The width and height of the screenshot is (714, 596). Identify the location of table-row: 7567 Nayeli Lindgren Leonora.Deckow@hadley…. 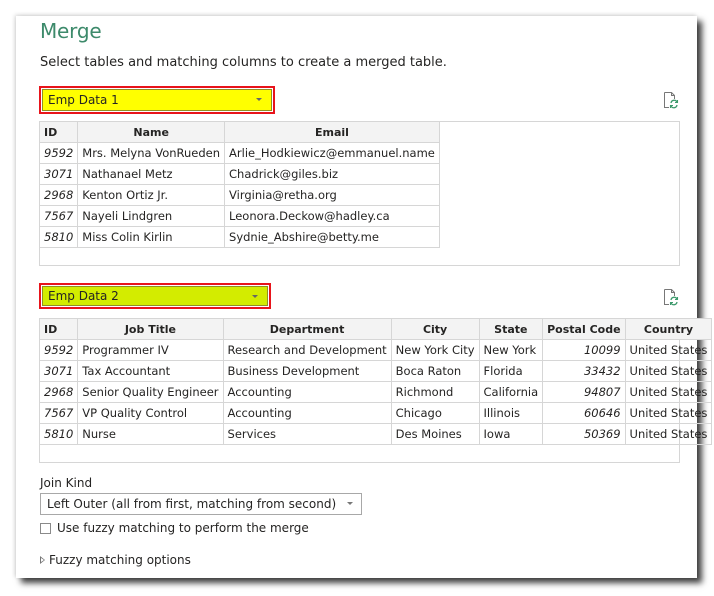
(239, 216).